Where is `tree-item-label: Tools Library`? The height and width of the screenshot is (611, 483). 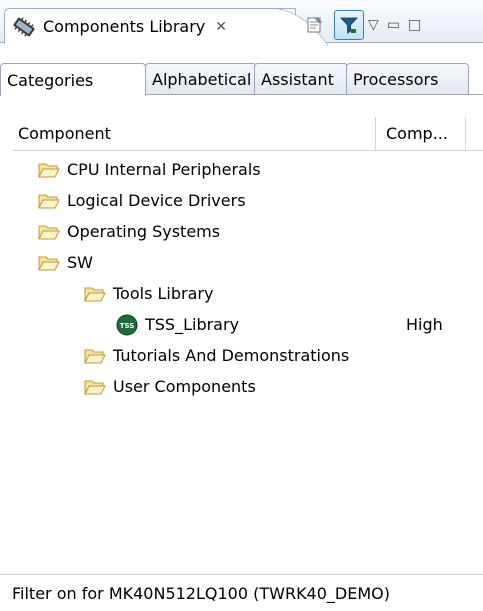
tree-item-label: Tools Library is located at coordinates (163, 293).